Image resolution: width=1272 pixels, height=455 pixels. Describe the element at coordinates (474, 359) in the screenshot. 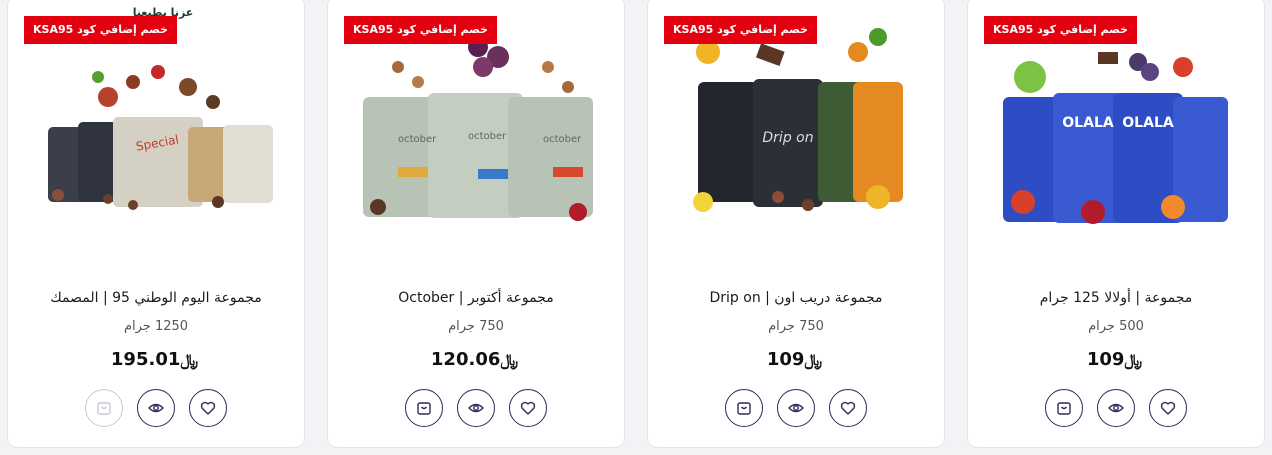

I see `product-price: ﷼120.06` at that location.